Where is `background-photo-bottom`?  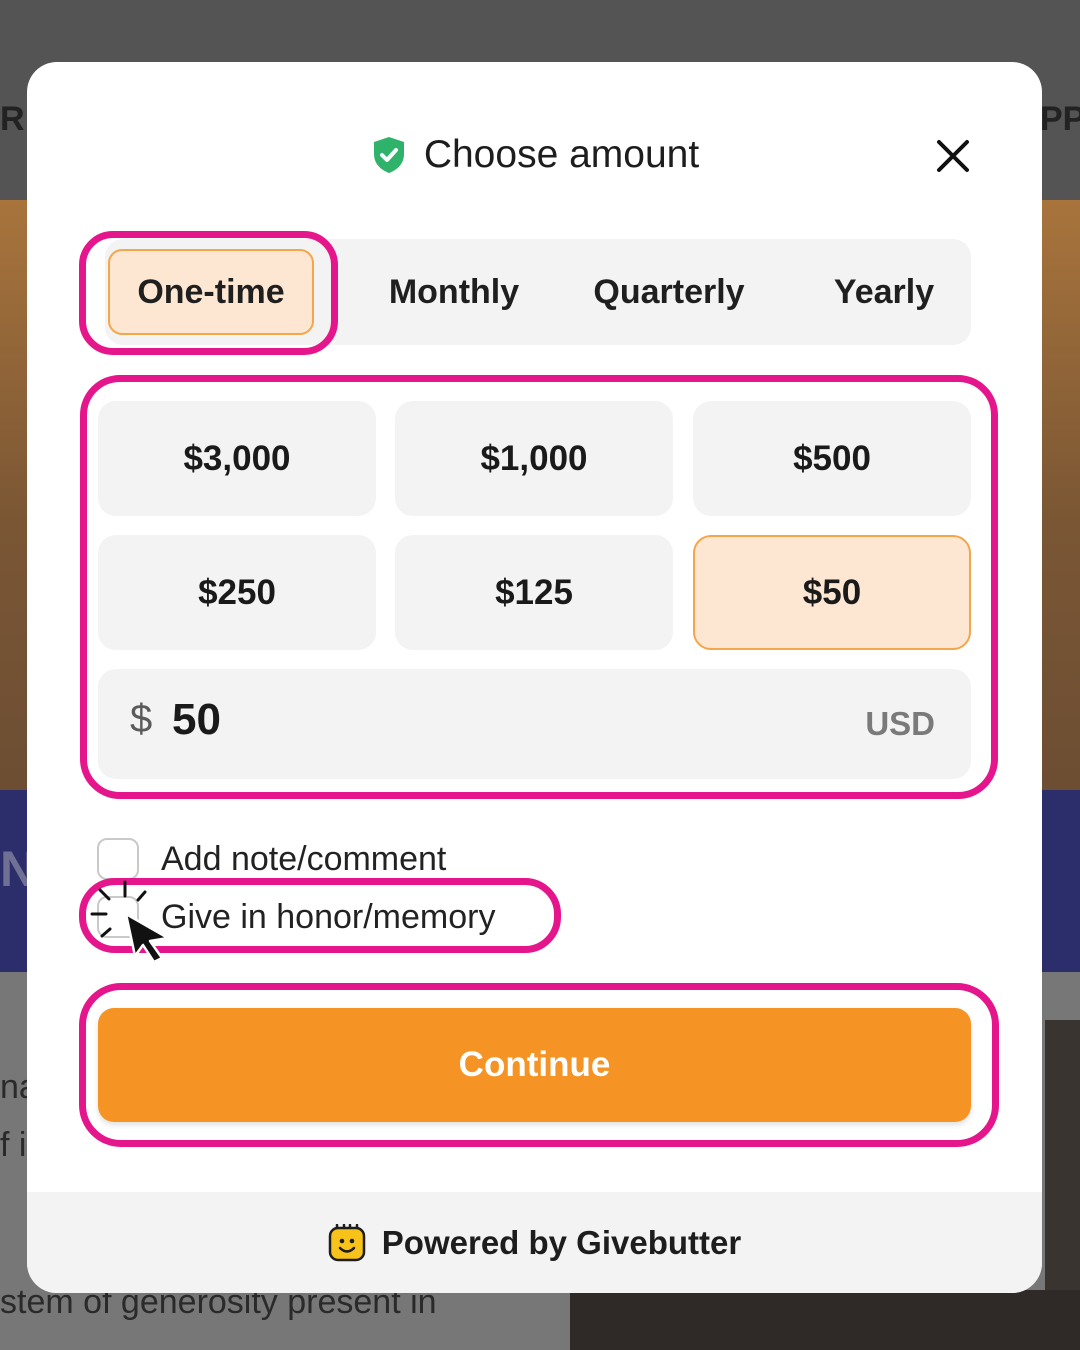
background-photo-bottom is located at coordinates (825, 1320).